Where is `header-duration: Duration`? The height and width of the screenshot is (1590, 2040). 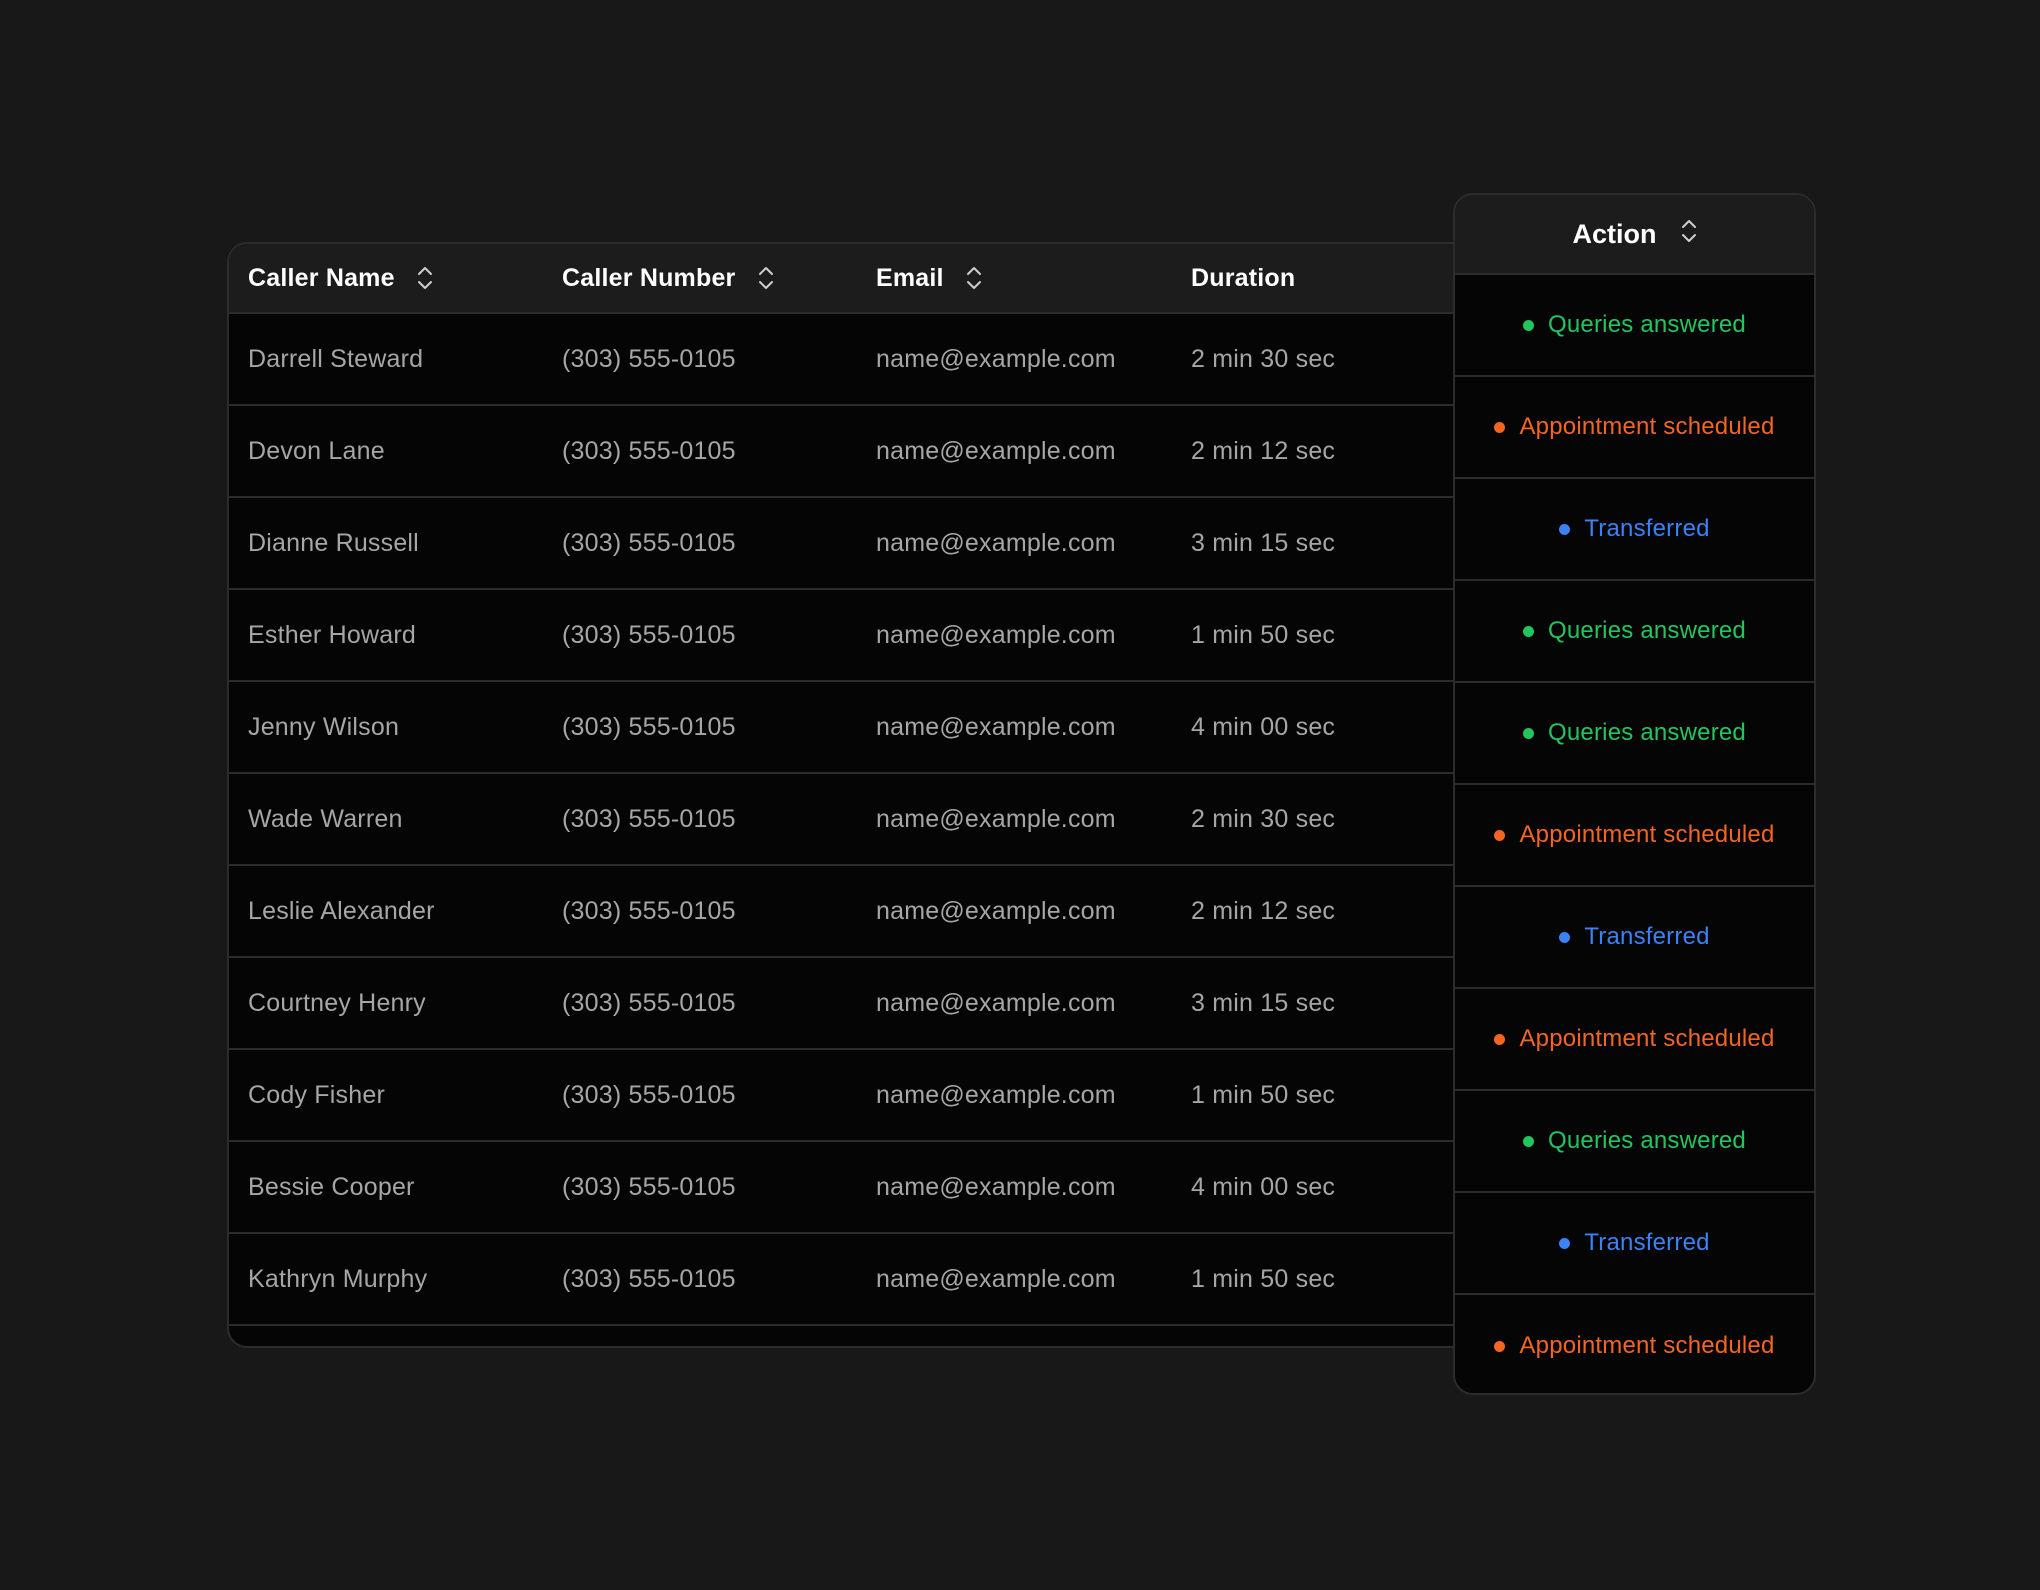 header-duration: Duration is located at coordinates (1243, 278).